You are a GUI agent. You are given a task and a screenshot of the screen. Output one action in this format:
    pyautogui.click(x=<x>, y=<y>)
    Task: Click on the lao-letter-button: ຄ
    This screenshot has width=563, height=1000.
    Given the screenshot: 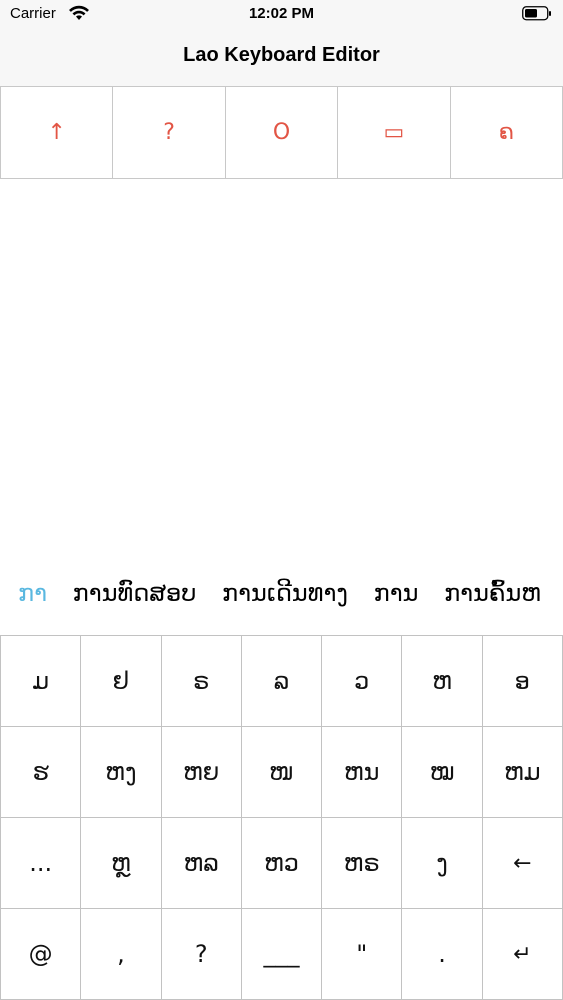 What is the action you would take?
    pyautogui.click(x=506, y=132)
    